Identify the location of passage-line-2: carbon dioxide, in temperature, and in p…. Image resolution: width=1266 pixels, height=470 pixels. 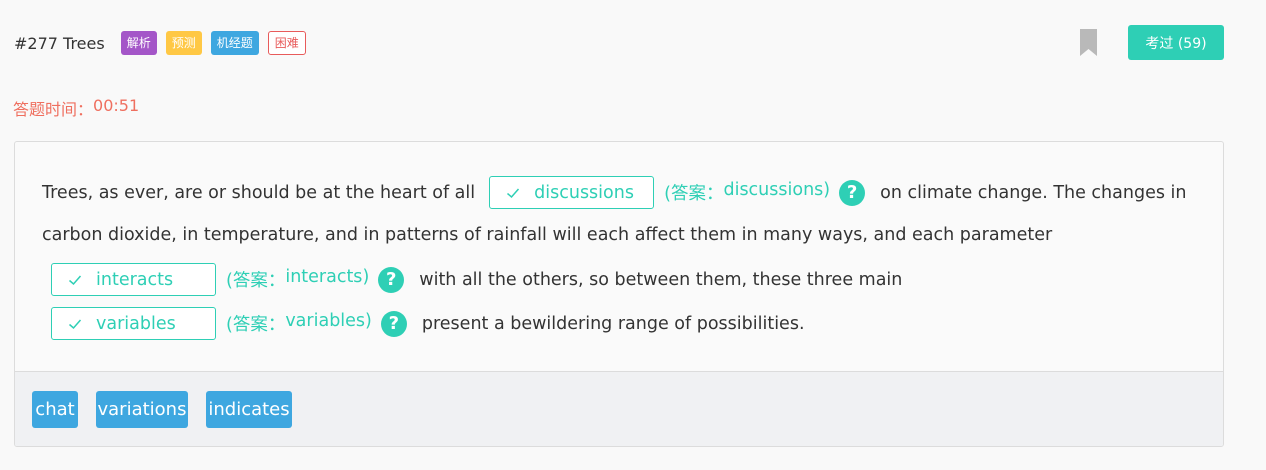
(547, 235).